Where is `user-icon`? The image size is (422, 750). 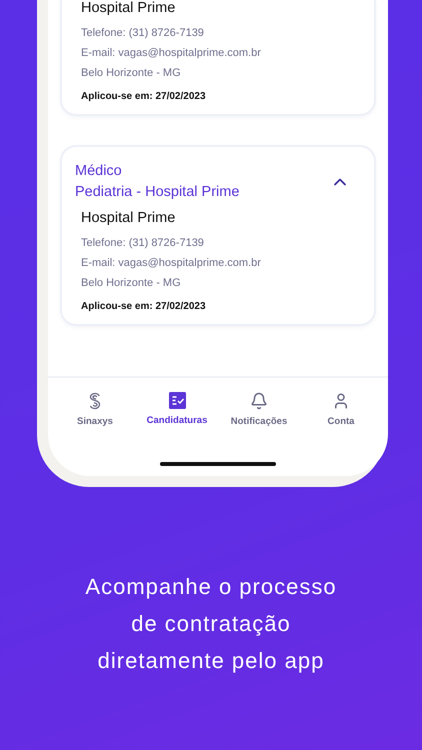 user-icon is located at coordinates (341, 401).